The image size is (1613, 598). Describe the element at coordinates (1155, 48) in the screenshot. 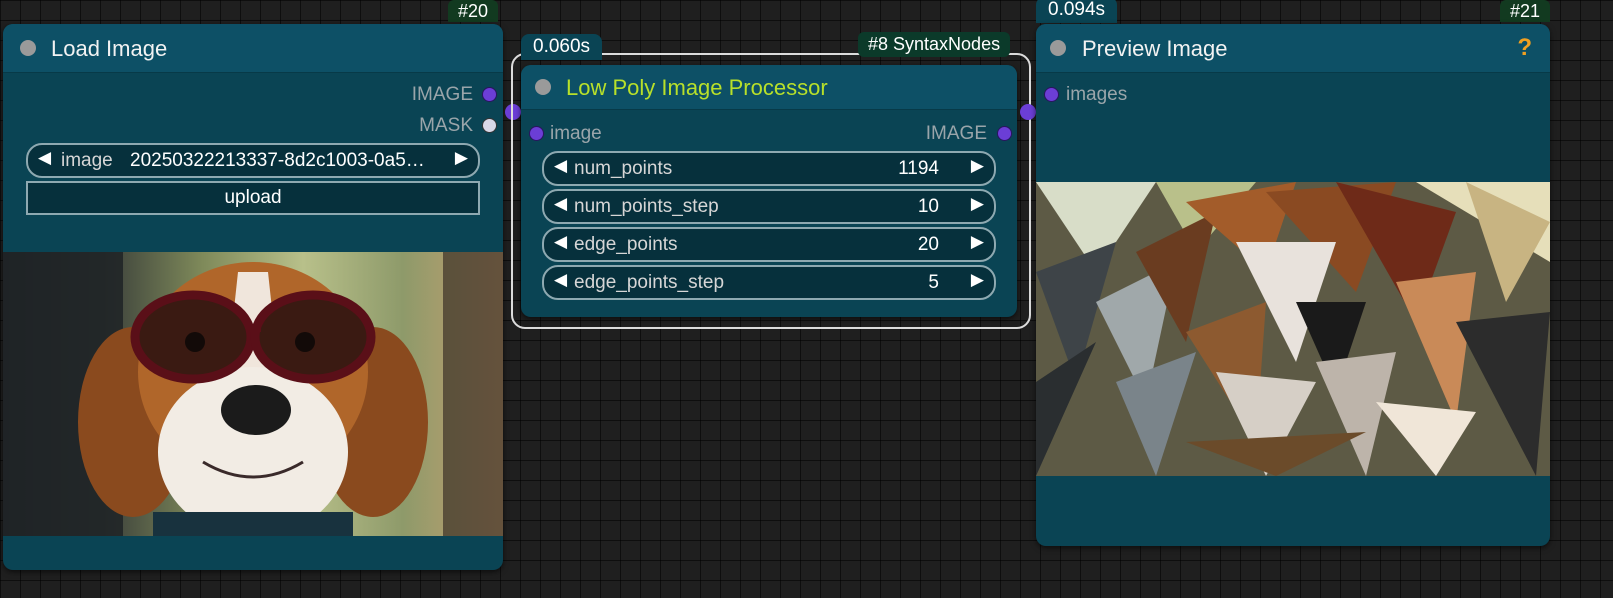

I see `node-title: Preview Image` at that location.